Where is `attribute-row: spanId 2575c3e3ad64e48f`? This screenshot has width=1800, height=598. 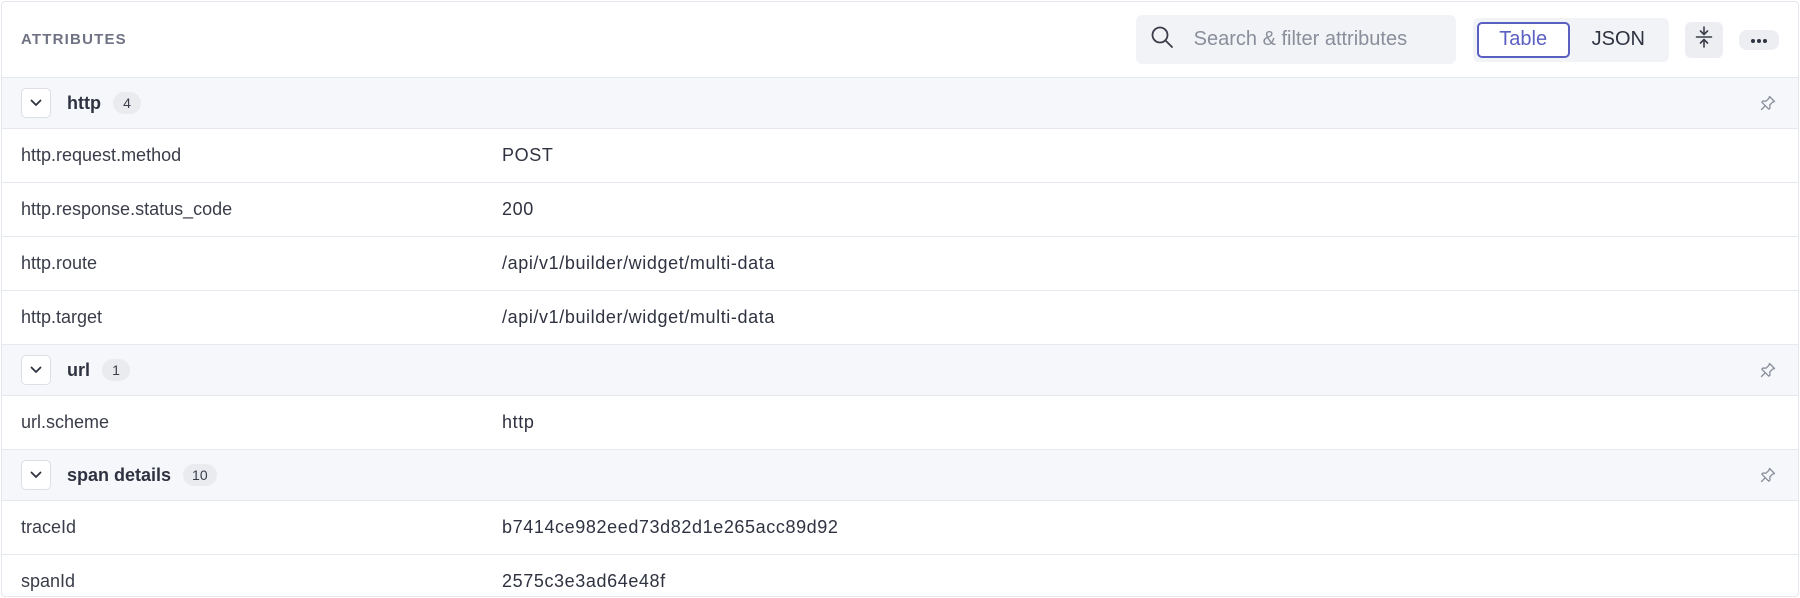 attribute-row: spanId 2575c3e3ad64e48f is located at coordinates (900, 575).